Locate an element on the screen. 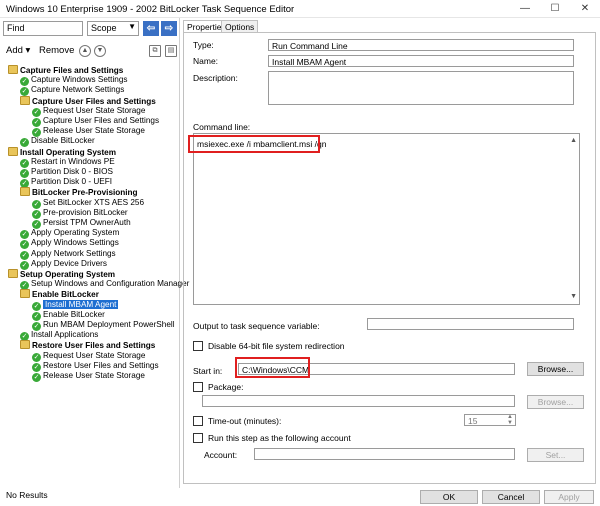 The height and width of the screenshot is (506, 600). tree-step-node: ✓ Install Applications is located at coordinates (59, 336).